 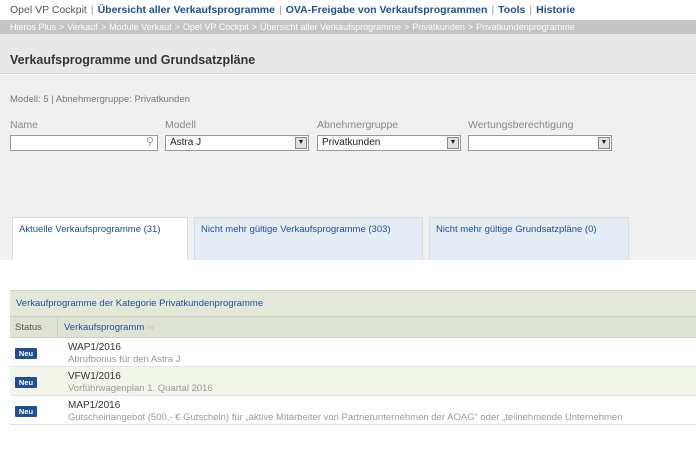 I want to click on tab-label: Aktuelle Verkaufsprogramme (31), so click(x=90, y=229).